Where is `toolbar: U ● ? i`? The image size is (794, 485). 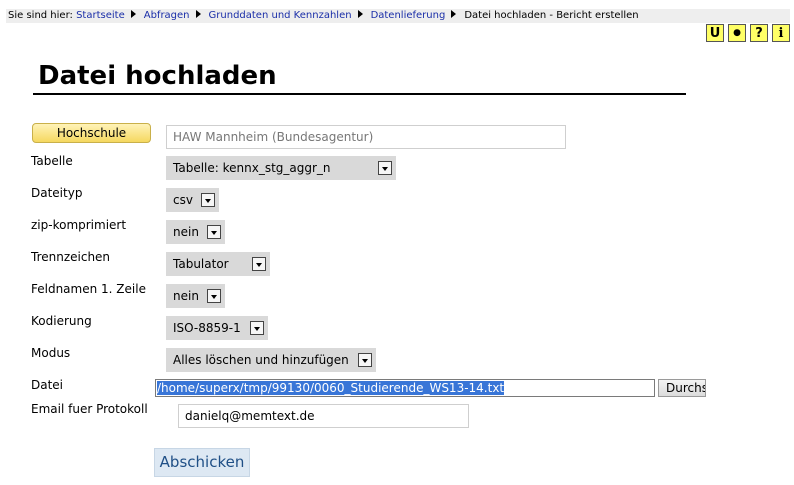 toolbar: U ● ? i is located at coordinates (748, 33).